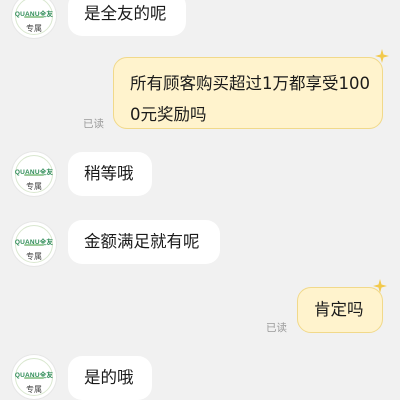 The image size is (400, 400). I want to click on message-bubble-outgoing: 所有顾客购买超过1万都享受1000元奖励吗, so click(248, 93).